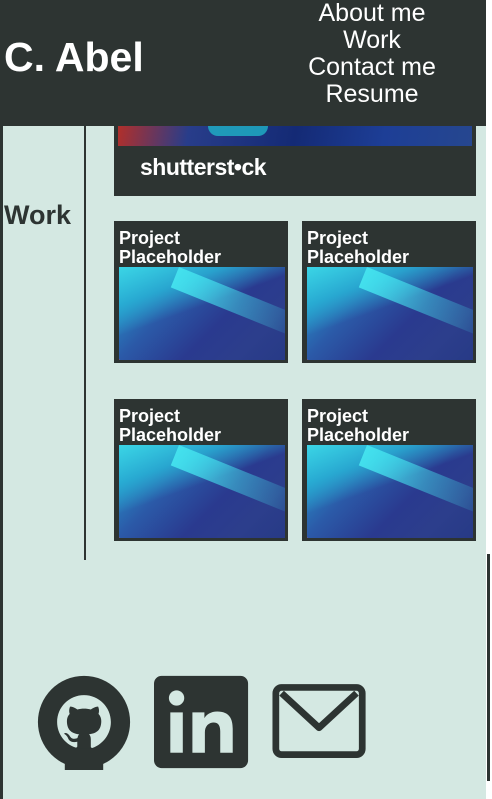 The height and width of the screenshot is (799, 492). What do you see at coordinates (295, 136) in the screenshot?
I see `hero-image-content` at bounding box center [295, 136].